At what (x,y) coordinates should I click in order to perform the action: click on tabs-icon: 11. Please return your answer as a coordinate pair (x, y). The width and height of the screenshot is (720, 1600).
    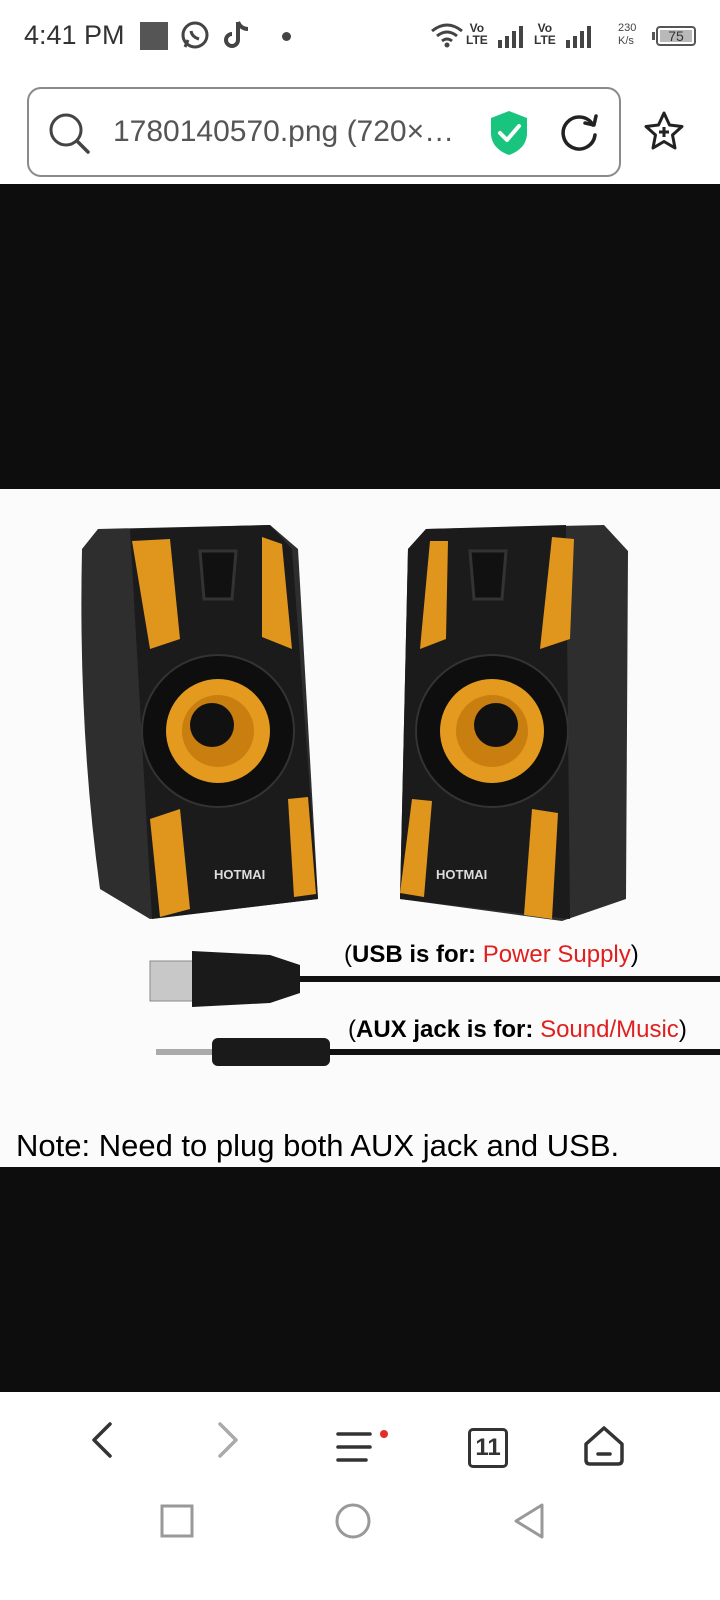
    Looking at the image, I should click on (488, 1448).